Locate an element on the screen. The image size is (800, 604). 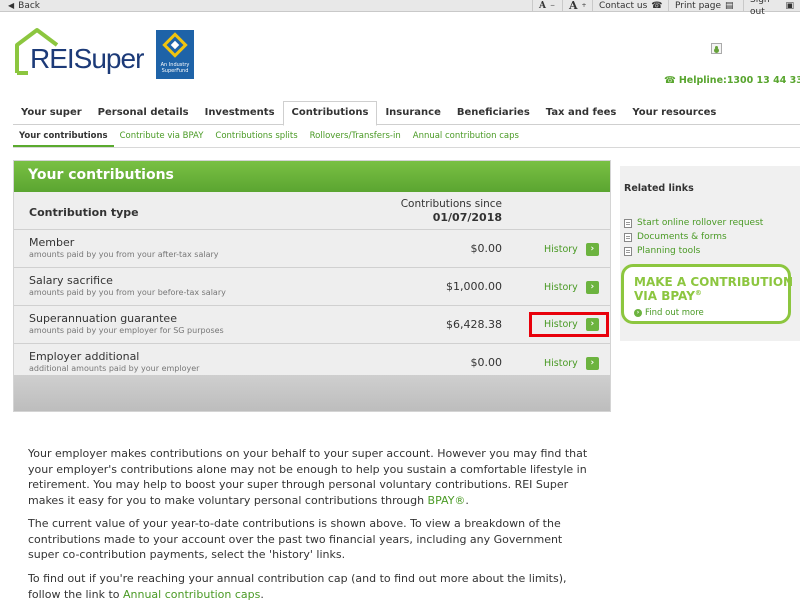
helpline: ☎ Helpline:1300 13 44 33 is located at coordinates (732, 80).